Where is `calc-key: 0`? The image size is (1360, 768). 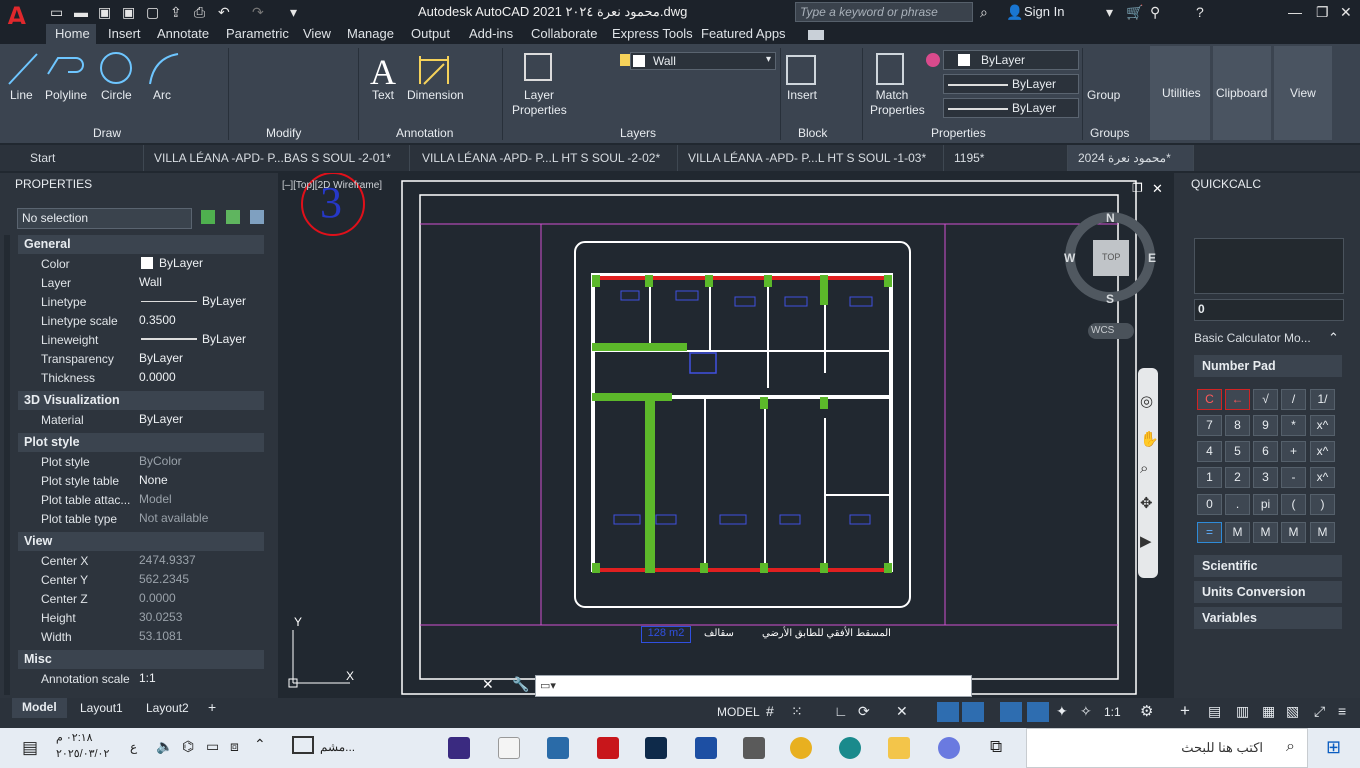 calc-key: 0 is located at coordinates (1209, 504).